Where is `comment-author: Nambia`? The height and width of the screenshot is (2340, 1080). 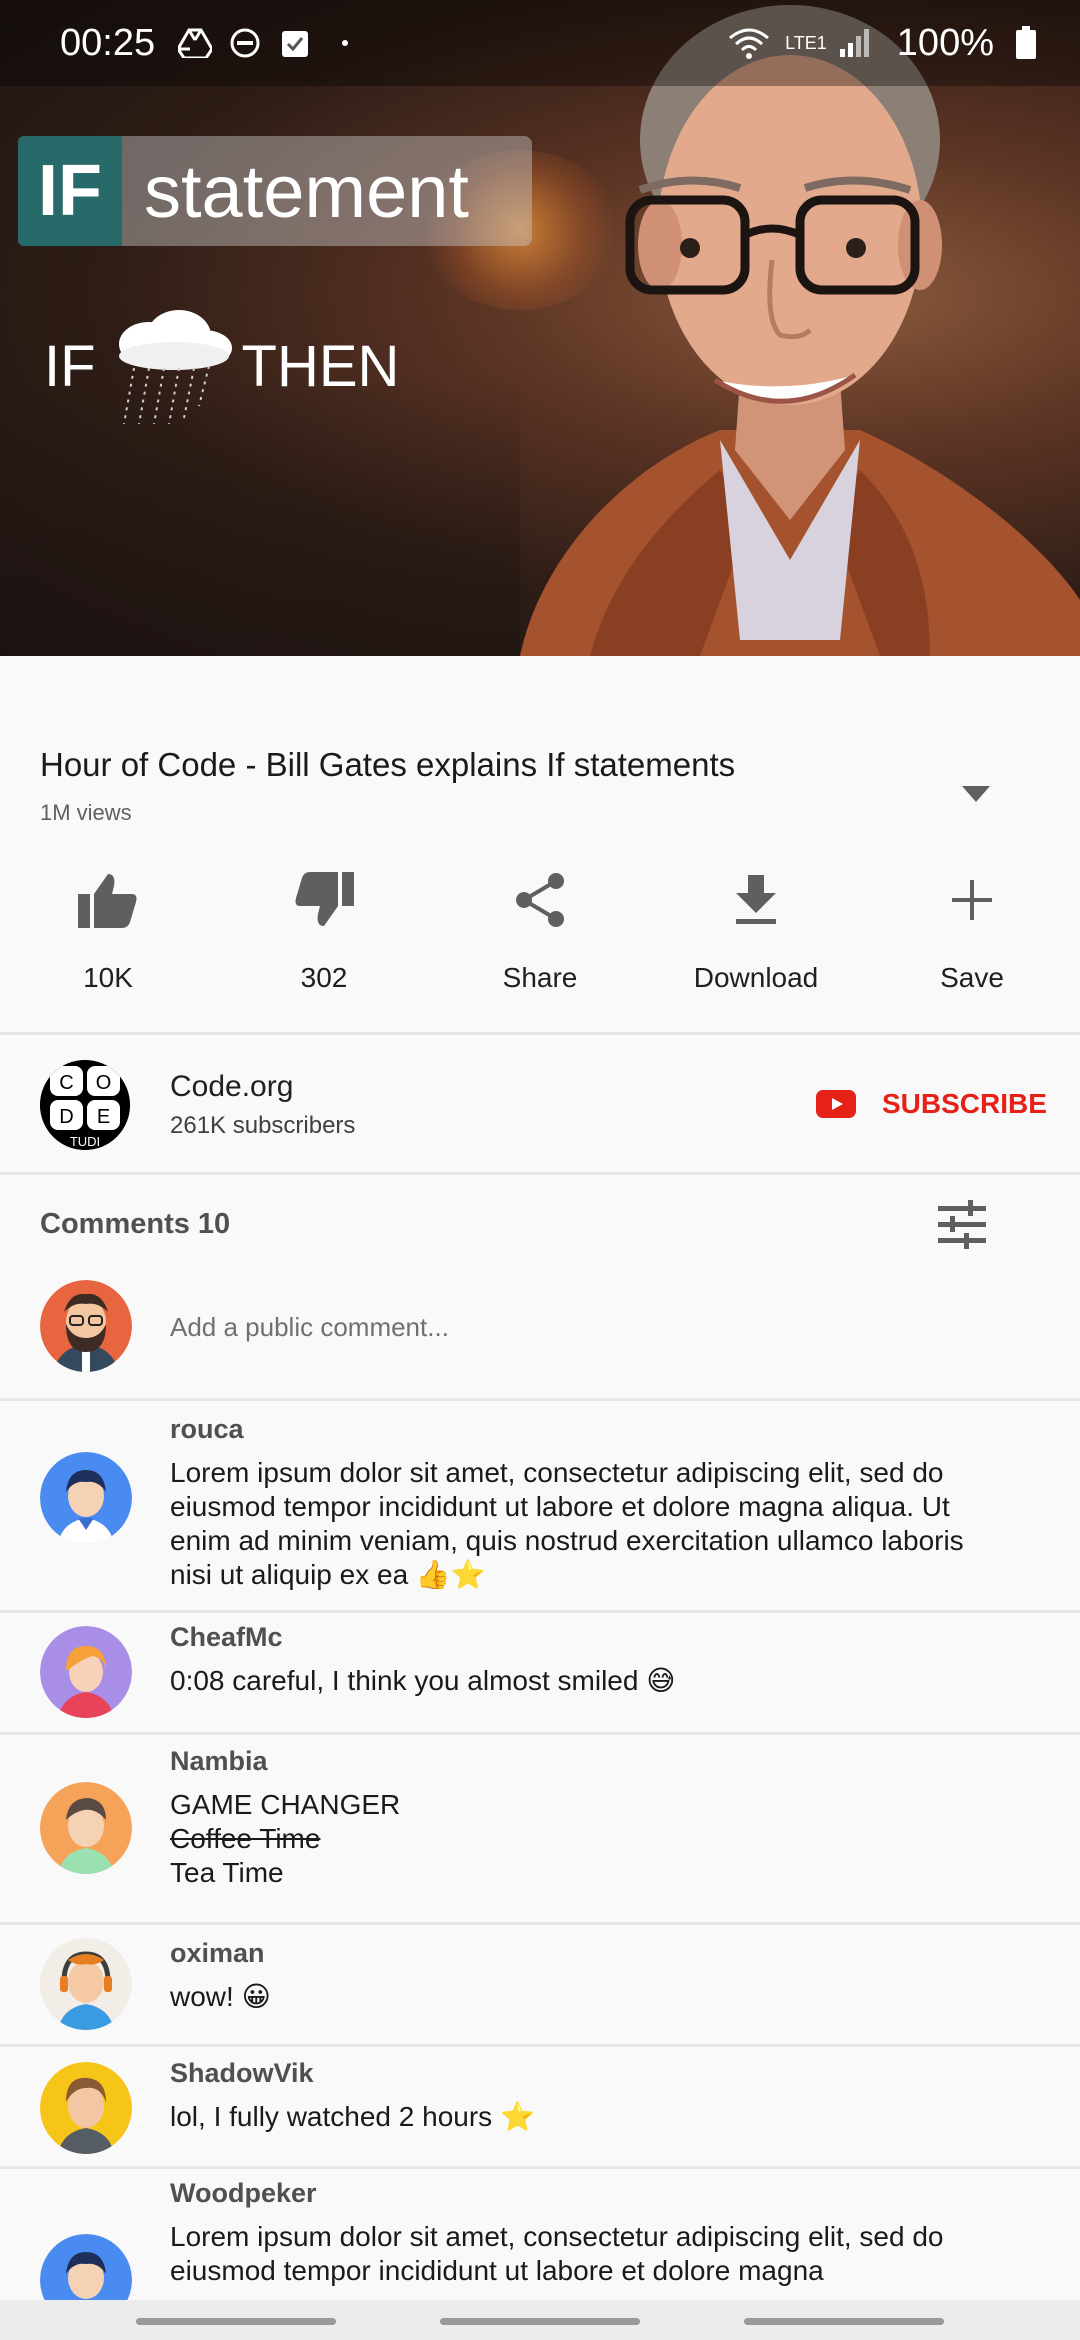
comment-author: Nambia is located at coordinates (219, 1761).